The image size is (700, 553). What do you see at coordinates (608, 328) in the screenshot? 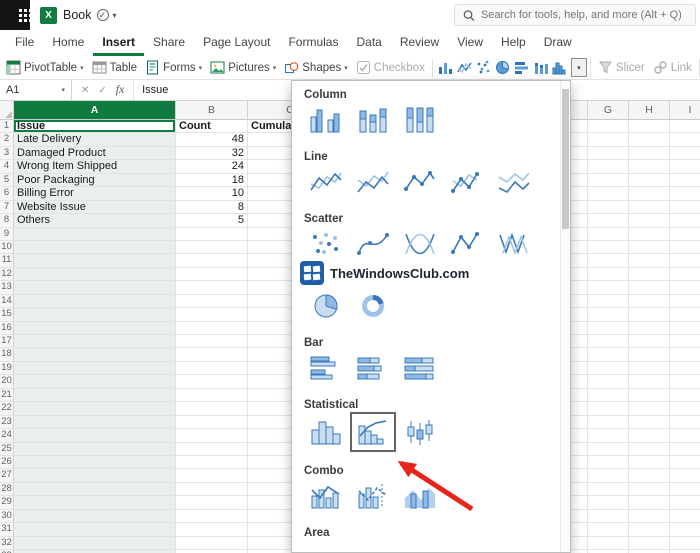
I see `cell-G16` at bounding box center [608, 328].